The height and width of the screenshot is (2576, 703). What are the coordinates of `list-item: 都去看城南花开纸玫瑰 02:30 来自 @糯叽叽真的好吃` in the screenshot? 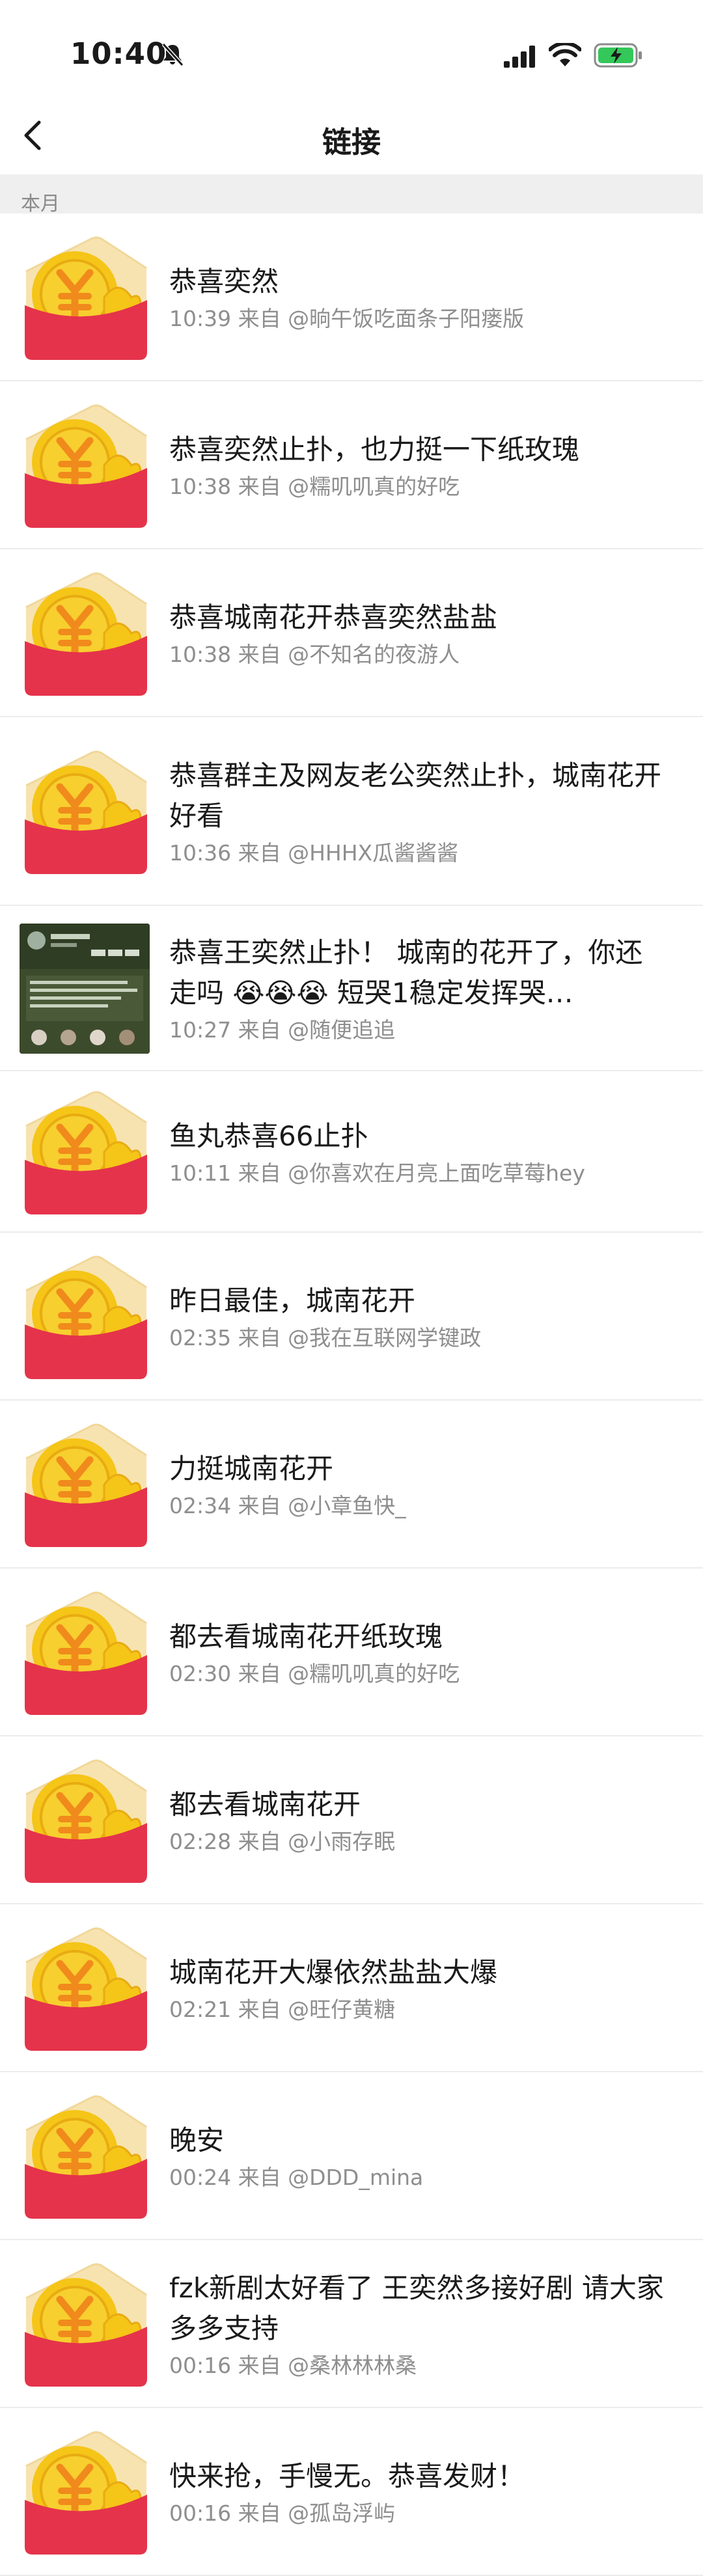 It's located at (351, 1652).